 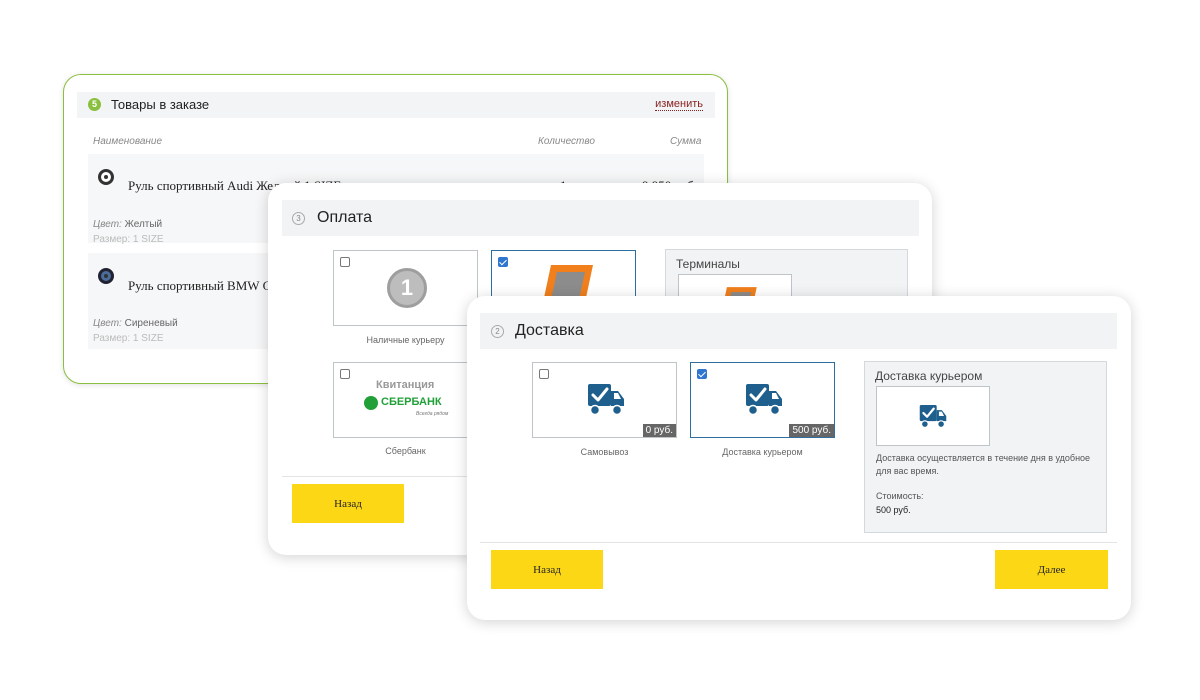 I want to click on payment-detail-title: Терминалы, so click(x=708, y=264).